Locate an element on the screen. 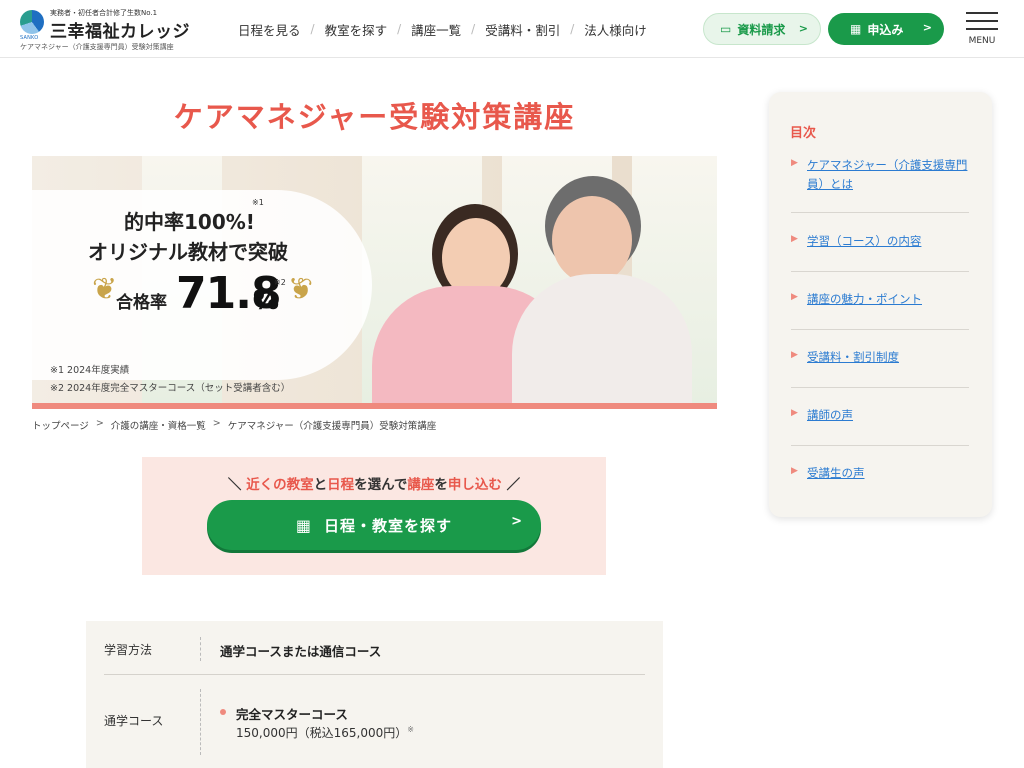 The image size is (1024, 768). bullet-dot is located at coordinates (223, 712).